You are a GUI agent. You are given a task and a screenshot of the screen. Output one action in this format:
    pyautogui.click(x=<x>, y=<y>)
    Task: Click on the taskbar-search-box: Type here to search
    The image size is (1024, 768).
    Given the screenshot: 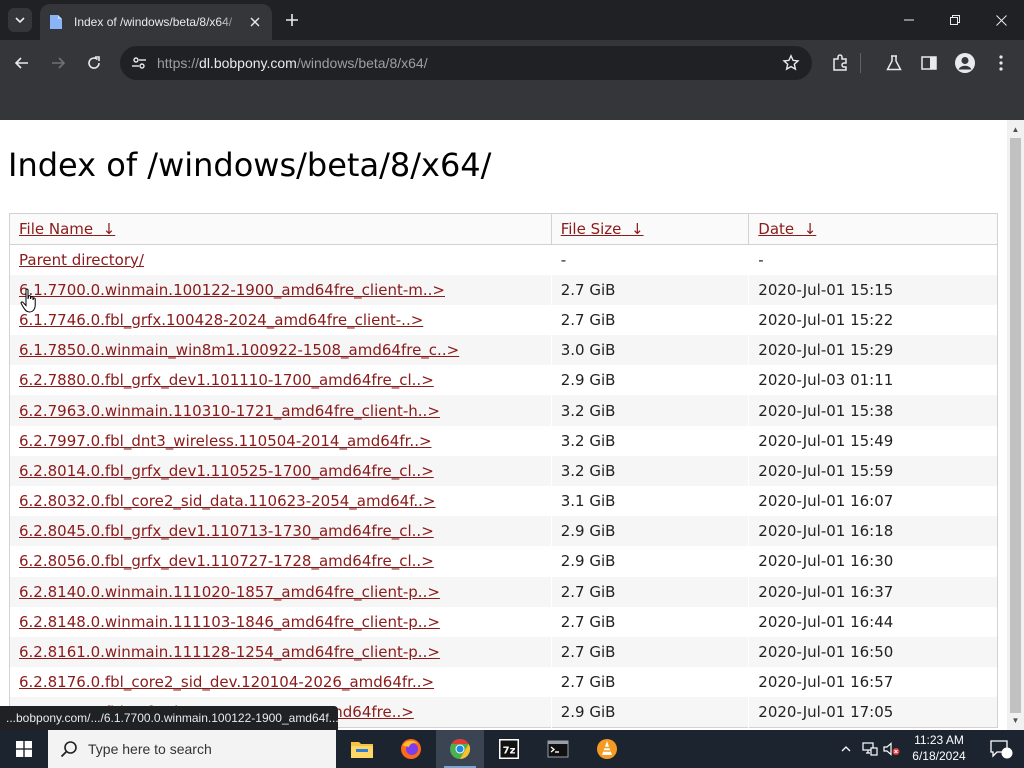 What is the action you would take?
    pyautogui.click(x=192, y=749)
    